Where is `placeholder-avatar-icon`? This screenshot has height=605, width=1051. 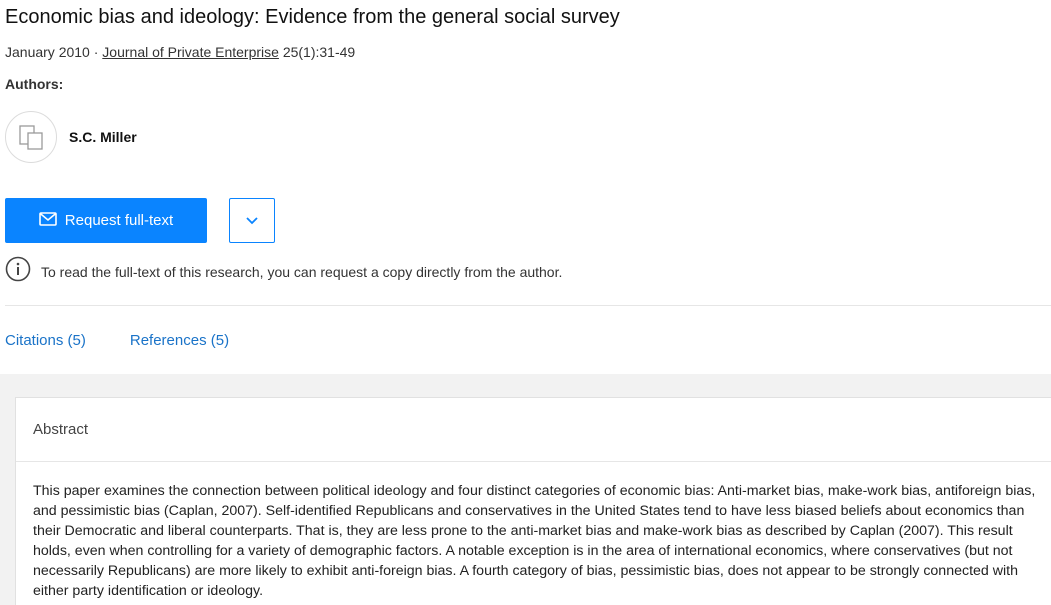 placeholder-avatar-icon is located at coordinates (31, 137).